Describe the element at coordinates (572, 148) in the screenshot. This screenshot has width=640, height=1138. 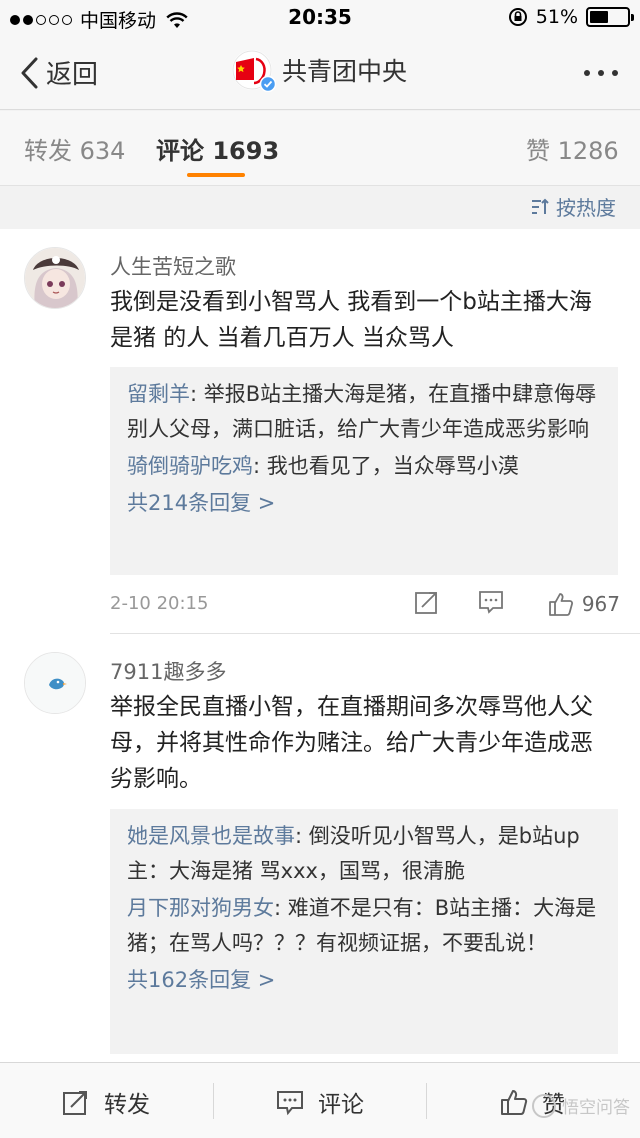
I see `tab-likes: 赞 1286` at that location.